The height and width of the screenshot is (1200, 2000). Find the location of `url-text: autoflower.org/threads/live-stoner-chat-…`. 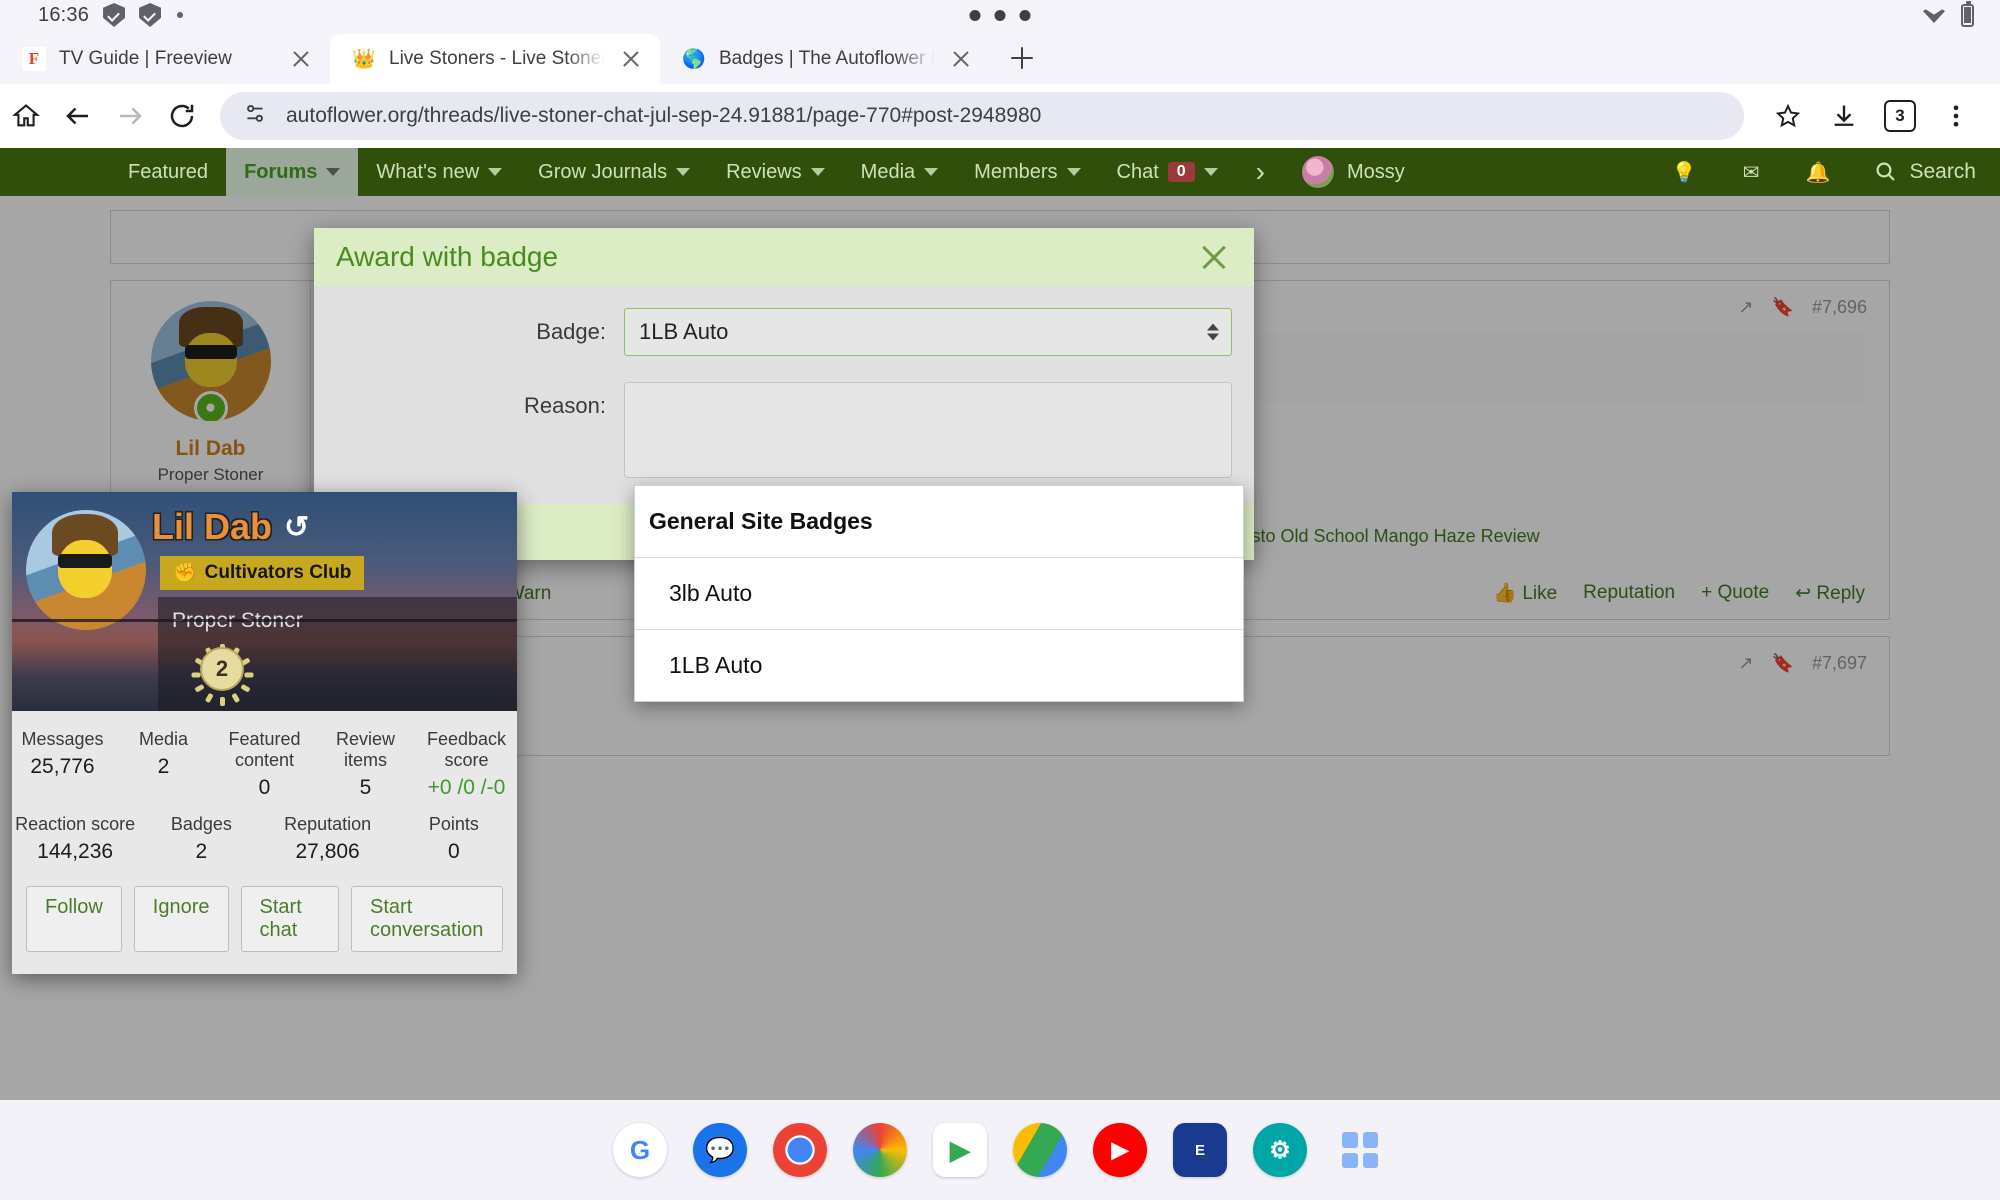

url-text: autoflower.org/threads/live-stoner-chat-… is located at coordinates (664, 115).